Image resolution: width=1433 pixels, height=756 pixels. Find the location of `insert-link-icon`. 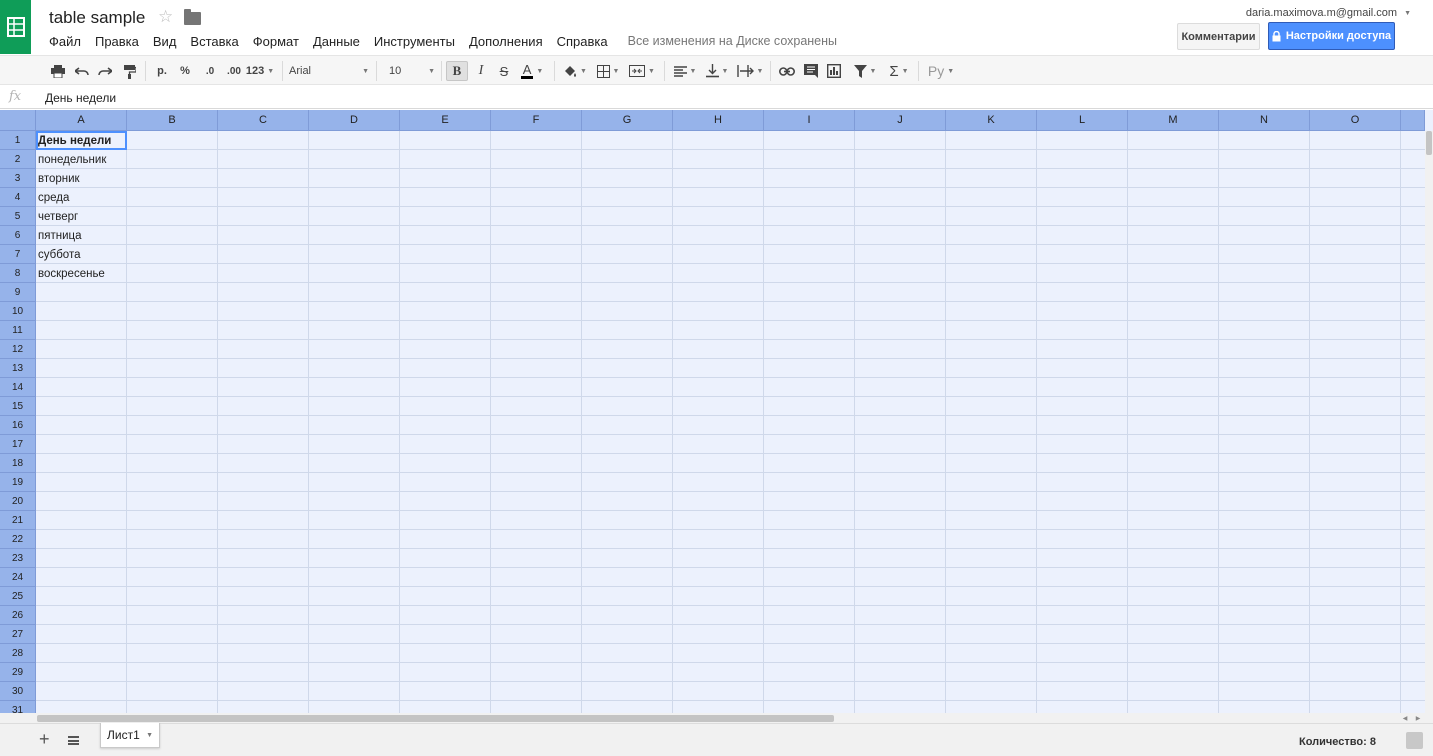

insert-link-icon is located at coordinates (787, 71).